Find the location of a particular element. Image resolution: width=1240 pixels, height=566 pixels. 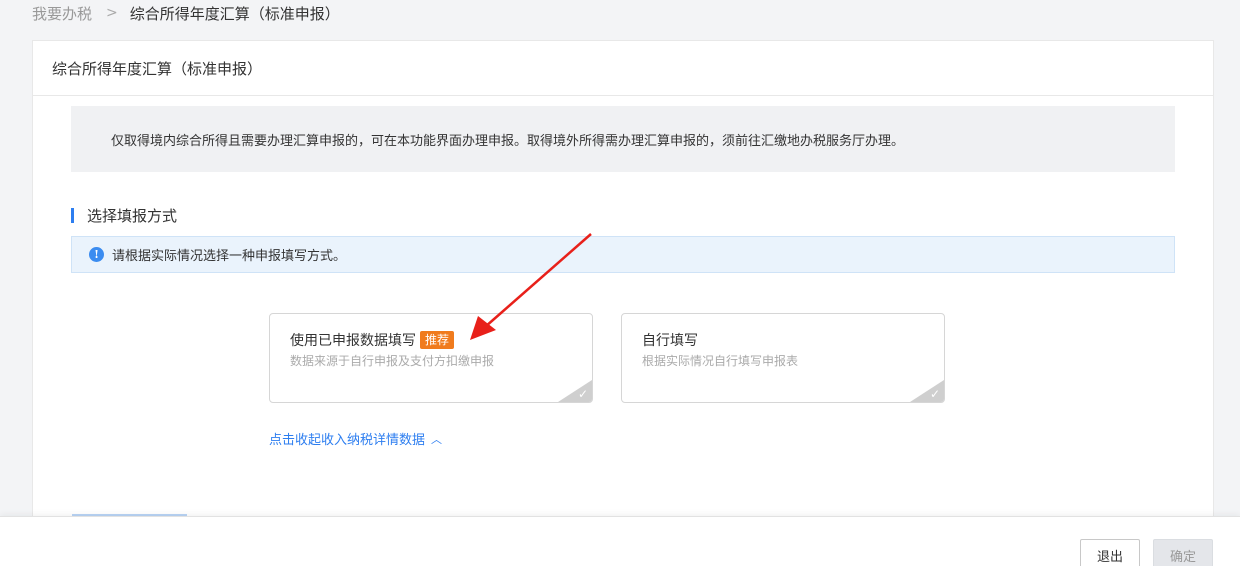

section-title: 选择填报方式 is located at coordinates (132, 215).